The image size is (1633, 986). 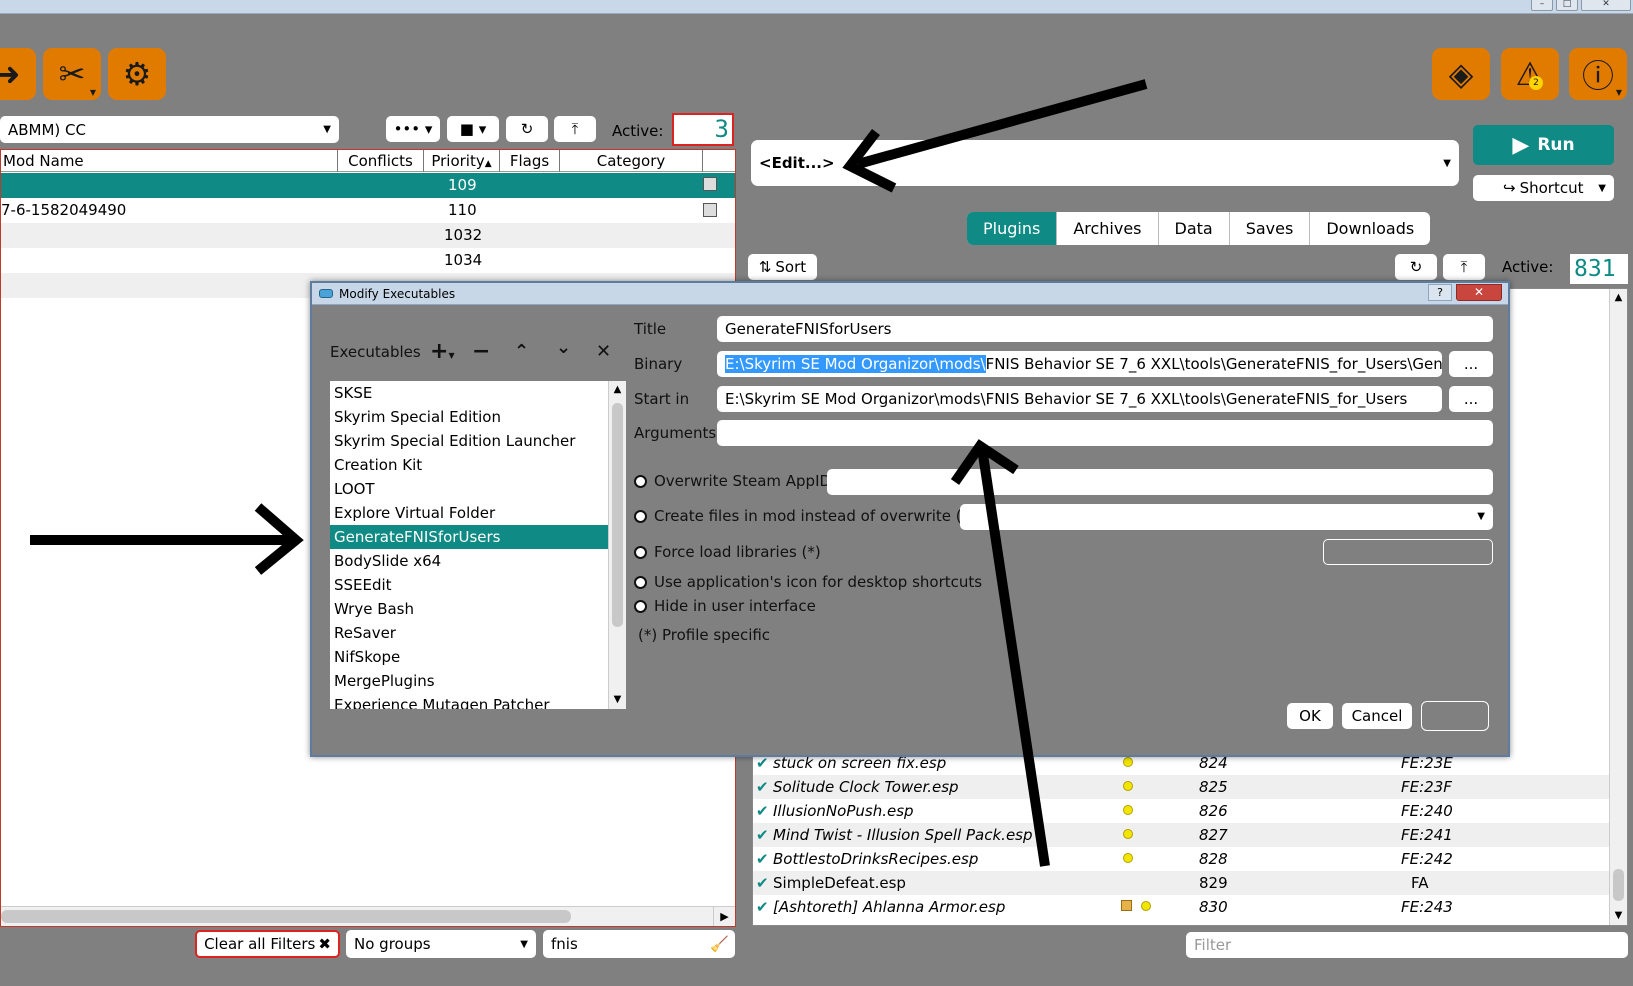 I want to click on arrow-to-field, so click(x=1013, y=657).